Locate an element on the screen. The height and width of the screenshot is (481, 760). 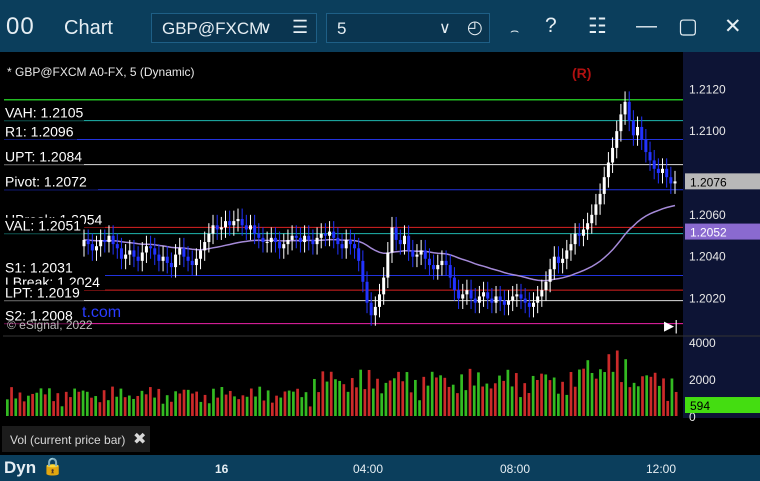
close-icon: ✕ is located at coordinates (733, 26).